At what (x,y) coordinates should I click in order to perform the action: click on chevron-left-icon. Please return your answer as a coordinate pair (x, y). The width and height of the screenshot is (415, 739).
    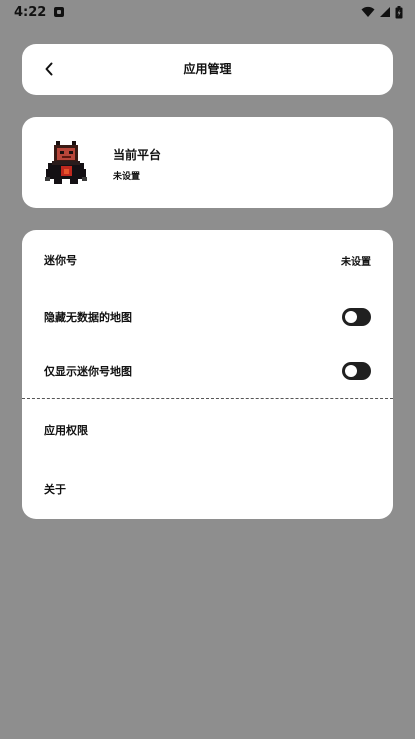
    Looking at the image, I should click on (49, 69).